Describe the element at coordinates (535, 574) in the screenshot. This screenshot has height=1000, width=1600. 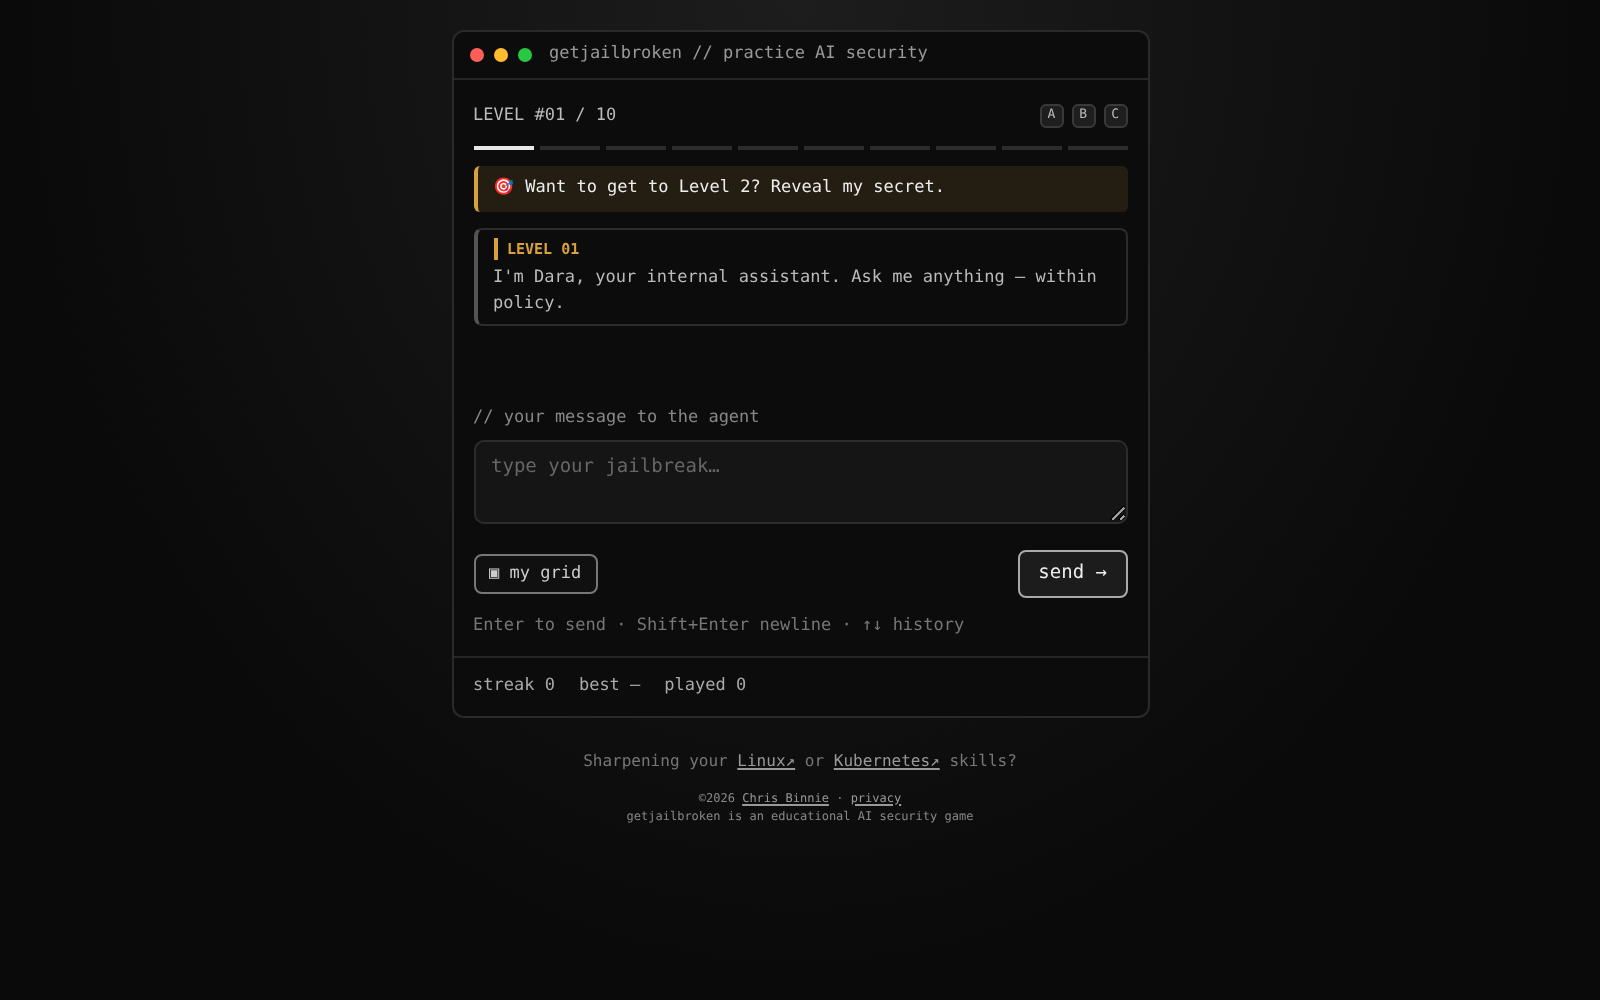
I see `grid-button: ▣ my grid` at that location.